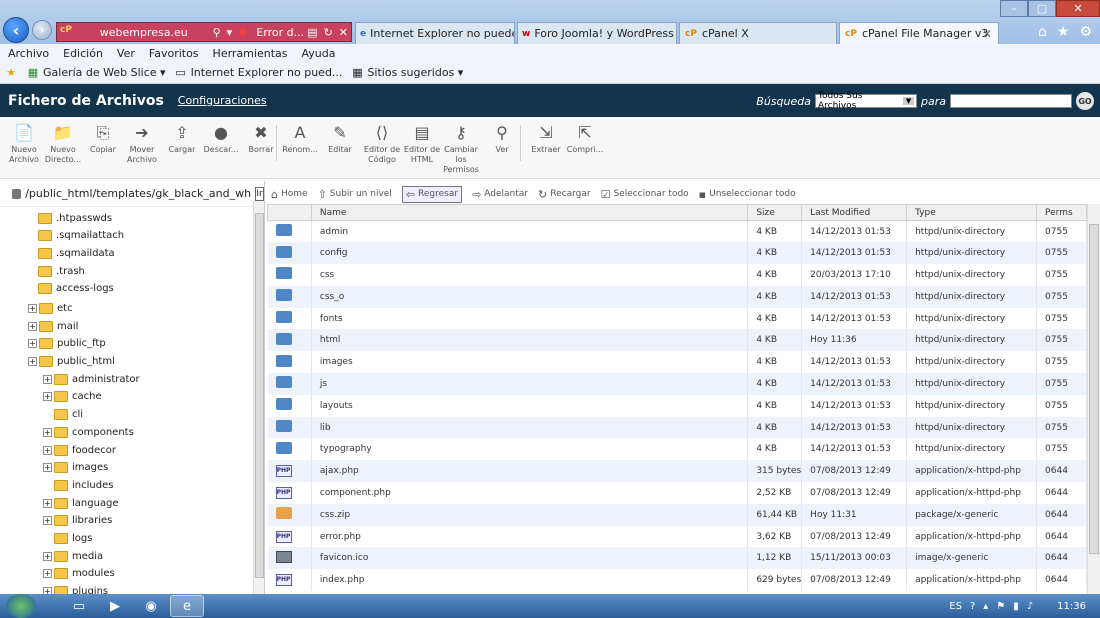 The image size is (1100, 618). What do you see at coordinates (79, 450) in the screenshot?
I see `tree-item: + foodecor` at bounding box center [79, 450].